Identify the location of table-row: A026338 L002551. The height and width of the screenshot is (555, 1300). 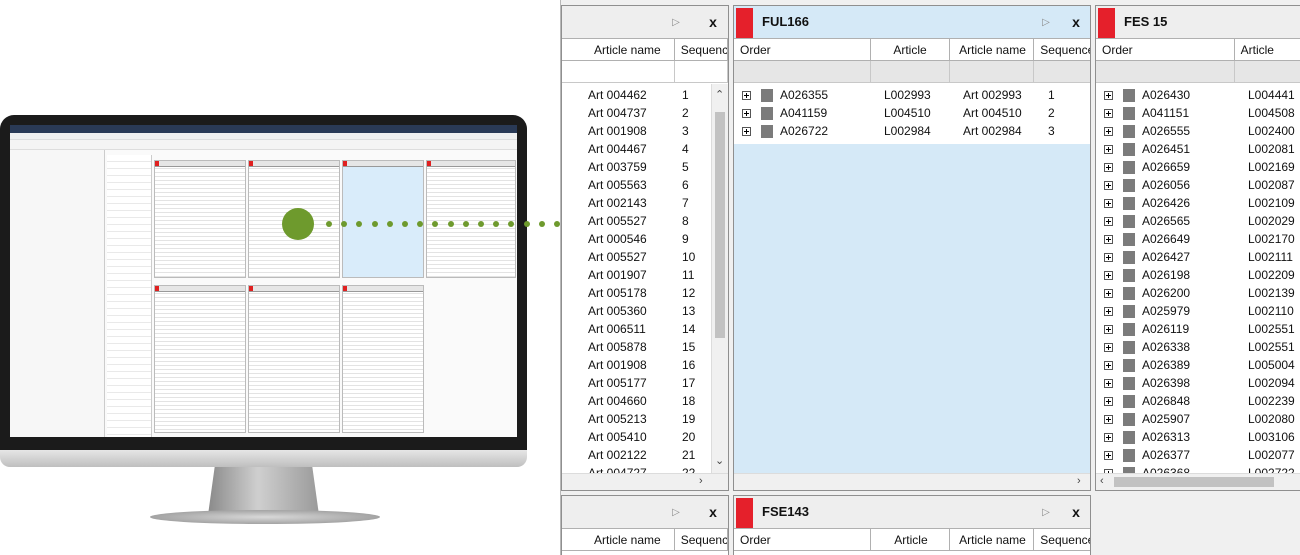
(1198, 347).